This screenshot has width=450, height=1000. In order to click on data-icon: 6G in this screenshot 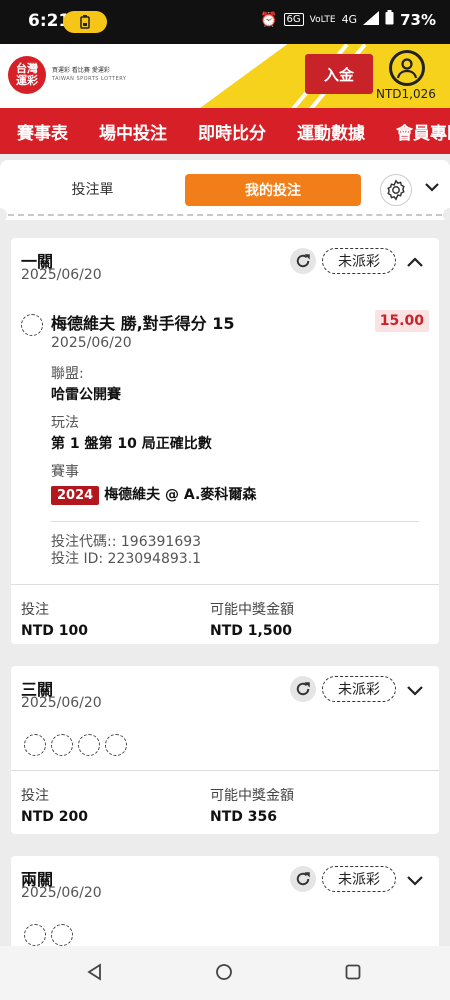, I will do `click(293, 19)`.